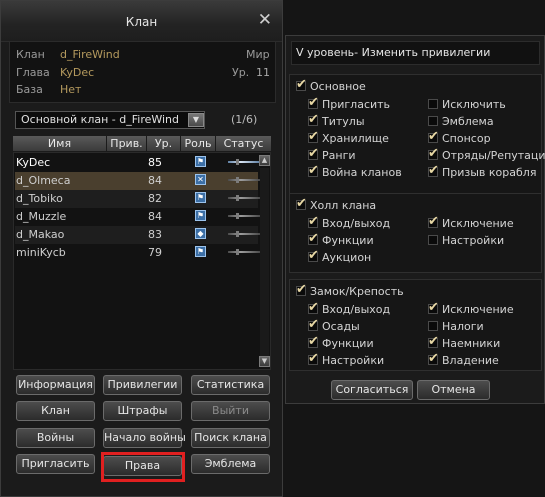 This screenshot has width=545, height=497. What do you see at coordinates (474, 104) in the screenshot?
I see `checkbox-label: Исключить` at bounding box center [474, 104].